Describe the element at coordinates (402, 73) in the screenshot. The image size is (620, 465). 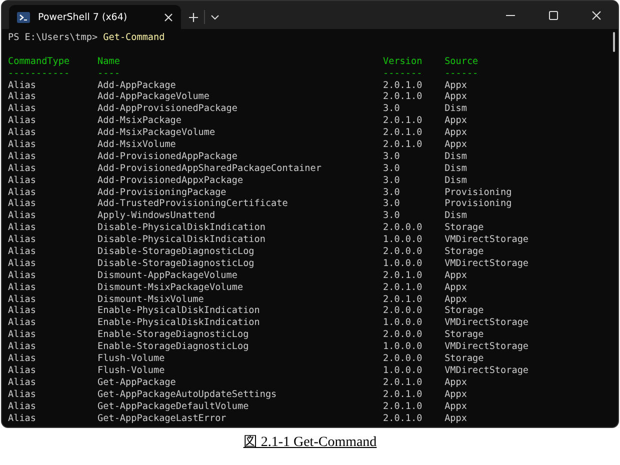
I see `header-underline: -------` at that location.